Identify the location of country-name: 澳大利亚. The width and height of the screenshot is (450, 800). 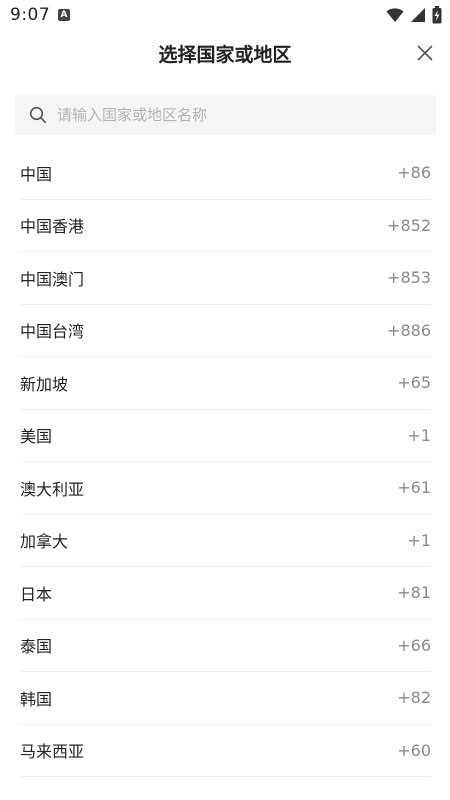
(52, 489).